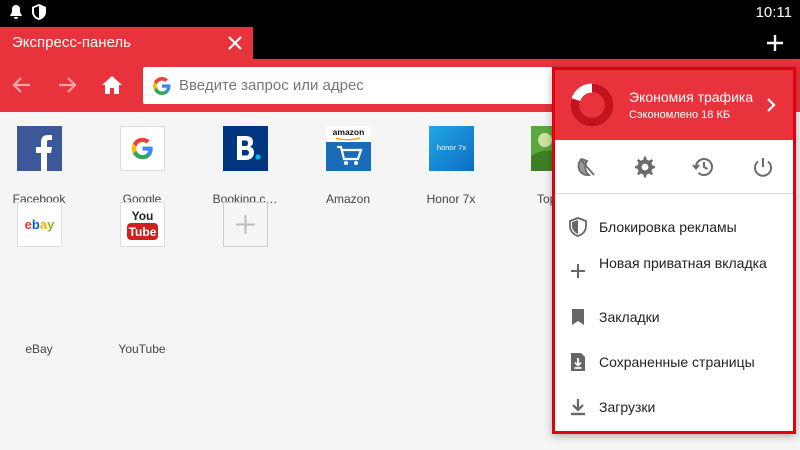 The width and height of the screenshot is (800, 450). Describe the element at coordinates (245, 148) in the screenshot. I see `booking-icon` at that location.